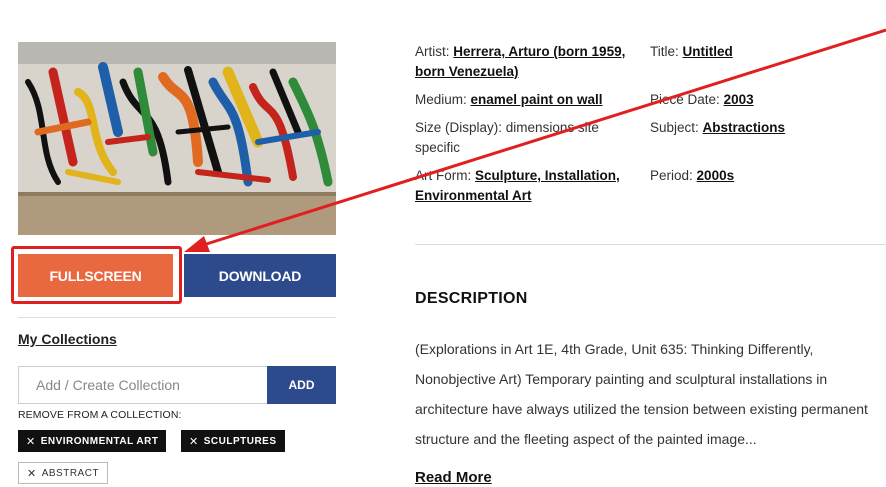 This screenshot has width=886, height=487. Describe the element at coordinates (99, 441) in the screenshot. I see `collection-tag-label: ENVIRONMENTAL ART` at that location.